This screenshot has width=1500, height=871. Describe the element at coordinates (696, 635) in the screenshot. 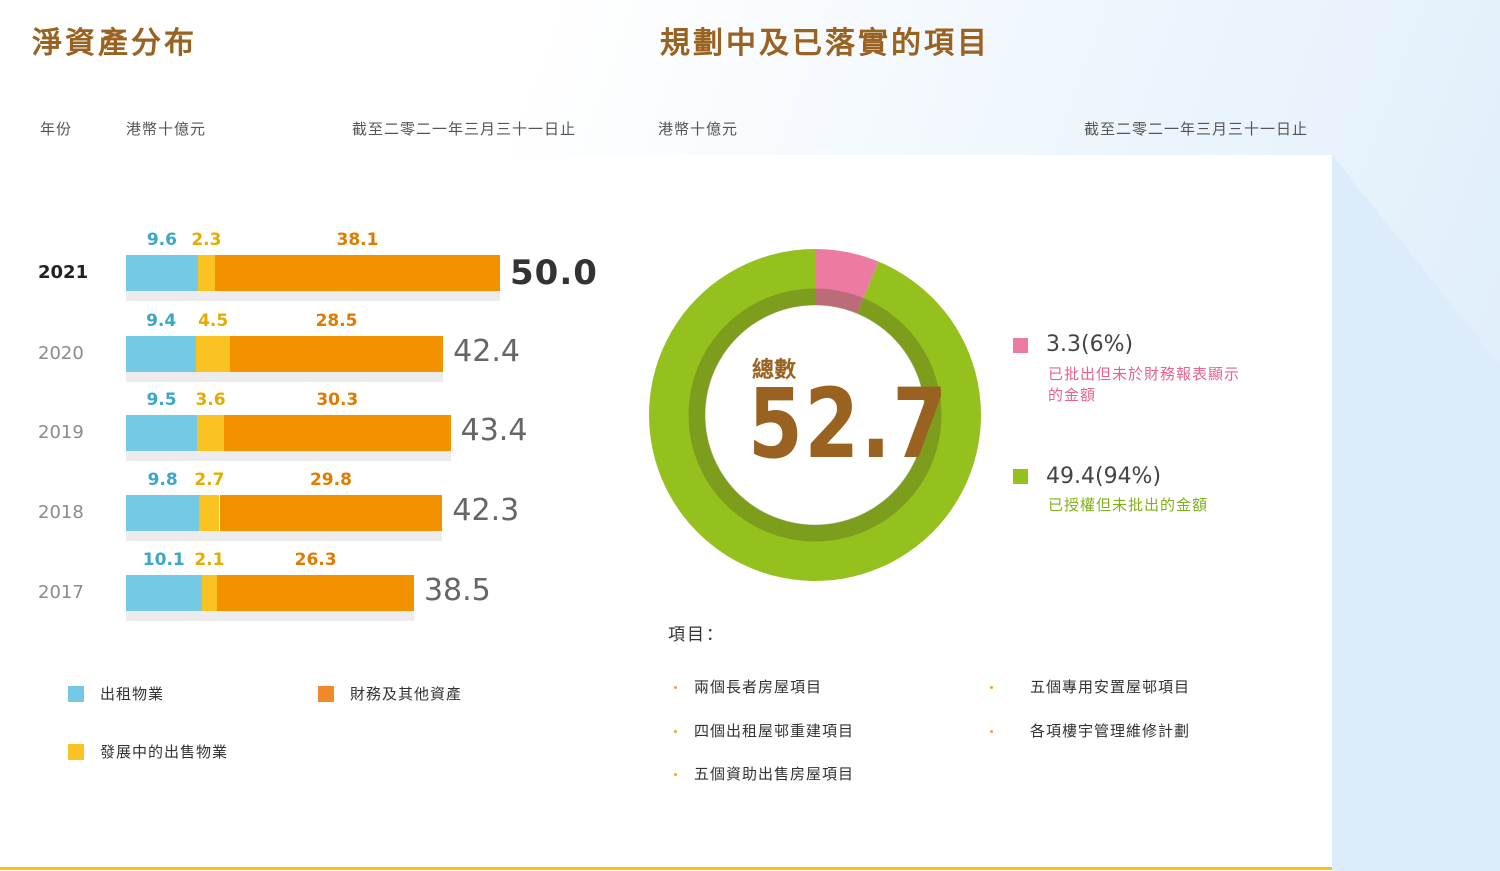

I see `projects-list-title: 項目：` at that location.